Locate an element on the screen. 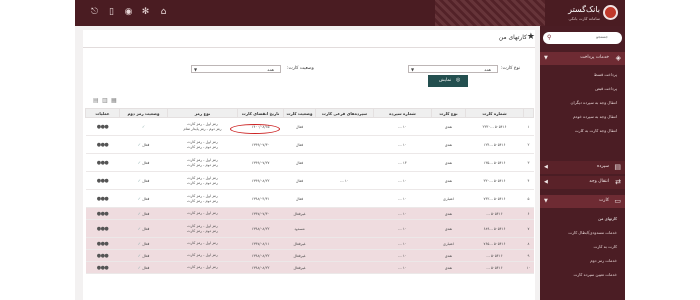 The height and width of the screenshot is (300, 700). logout-icon: ⎋ is located at coordinates (94, 12).